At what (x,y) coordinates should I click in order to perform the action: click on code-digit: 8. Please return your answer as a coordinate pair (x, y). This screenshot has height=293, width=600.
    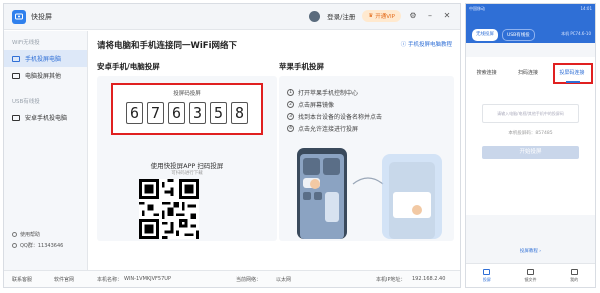
    Looking at the image, I should click on (239, 113).